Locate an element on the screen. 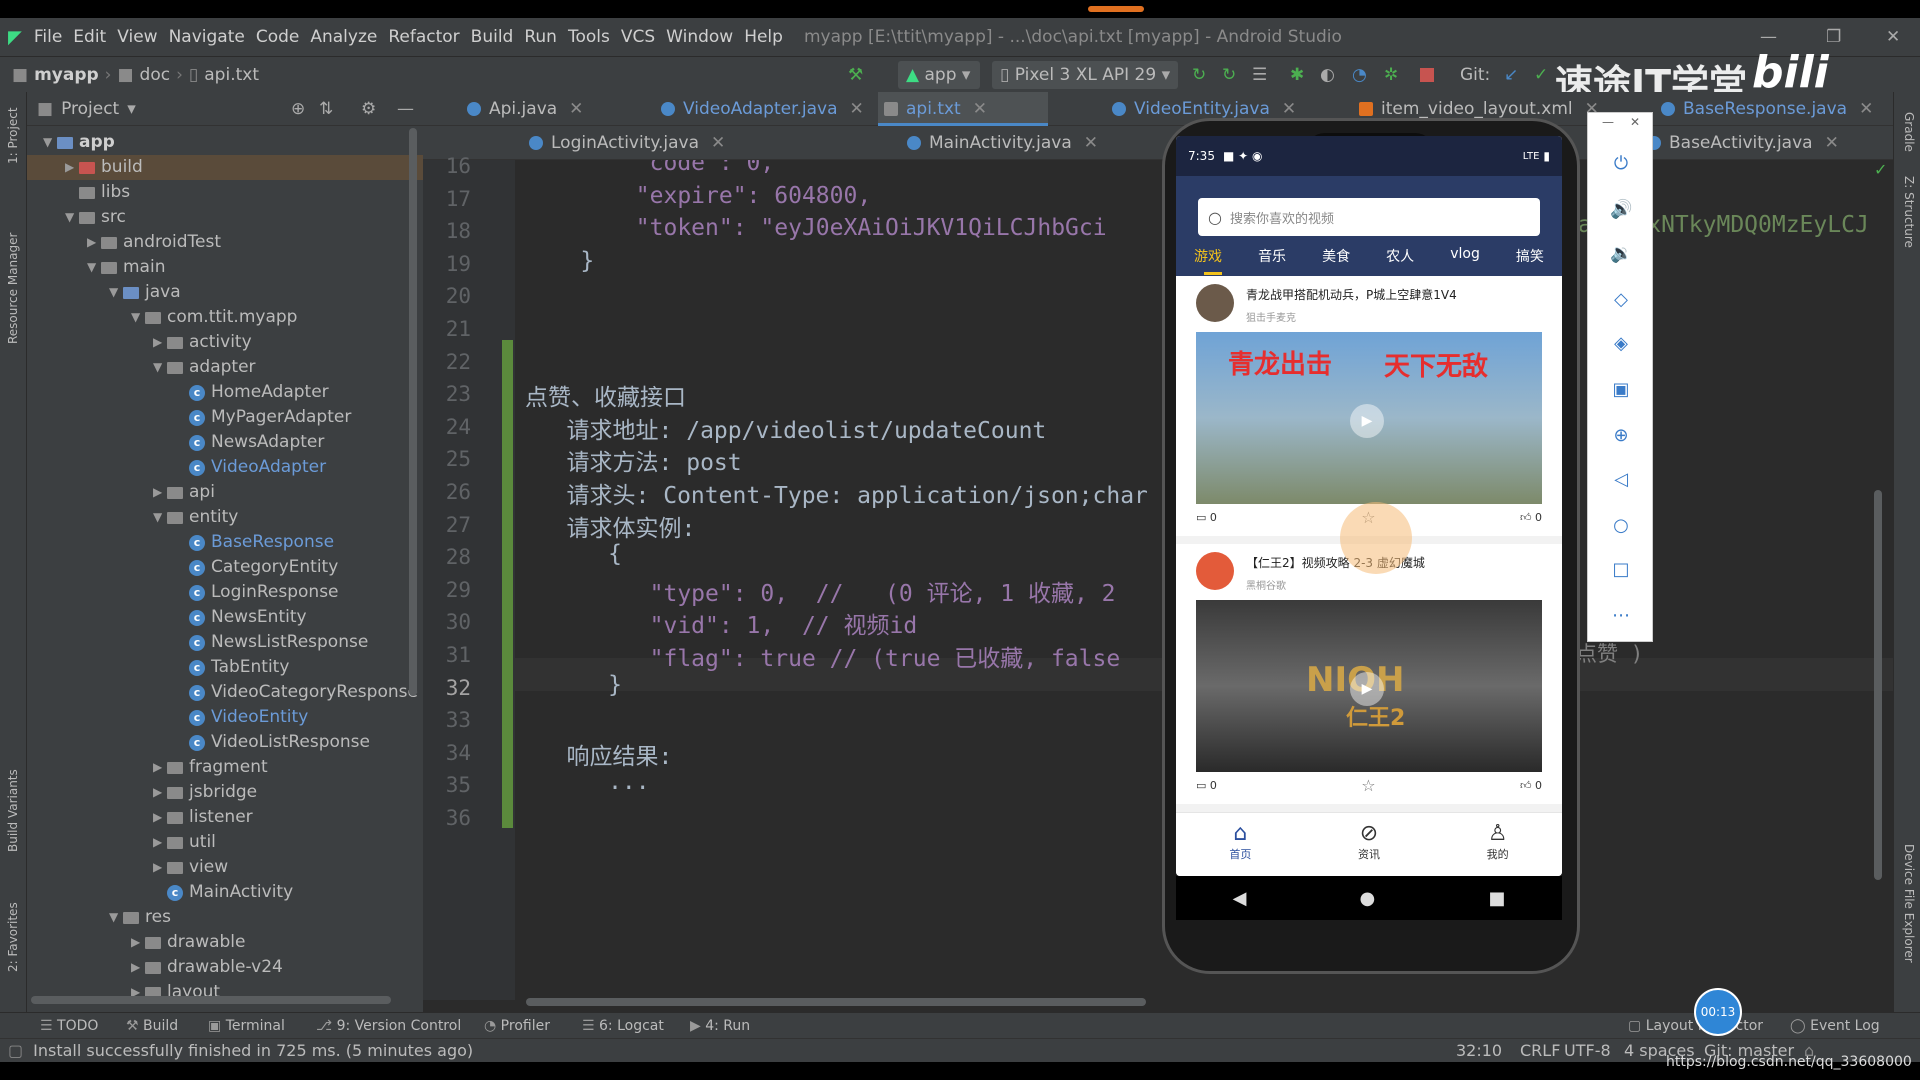  tree-item: c NewsAdapter is located at coordinates (249, 442).